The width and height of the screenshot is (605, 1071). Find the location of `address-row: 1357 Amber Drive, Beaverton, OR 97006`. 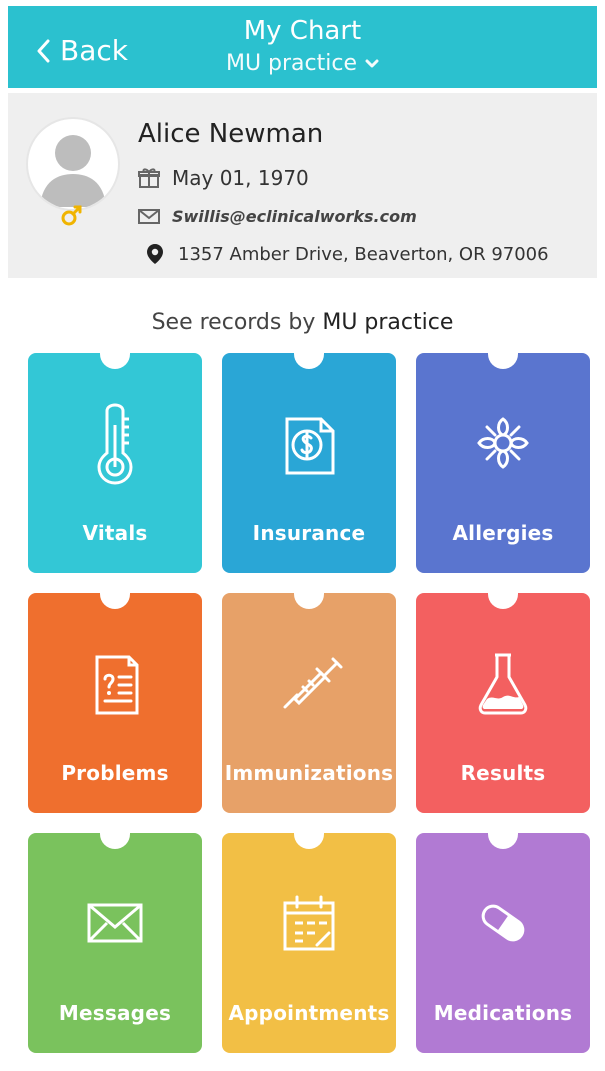

address-row: 1357 Amber Drive, Beaverton, OR 97006 is located at coordinates (345, 254).